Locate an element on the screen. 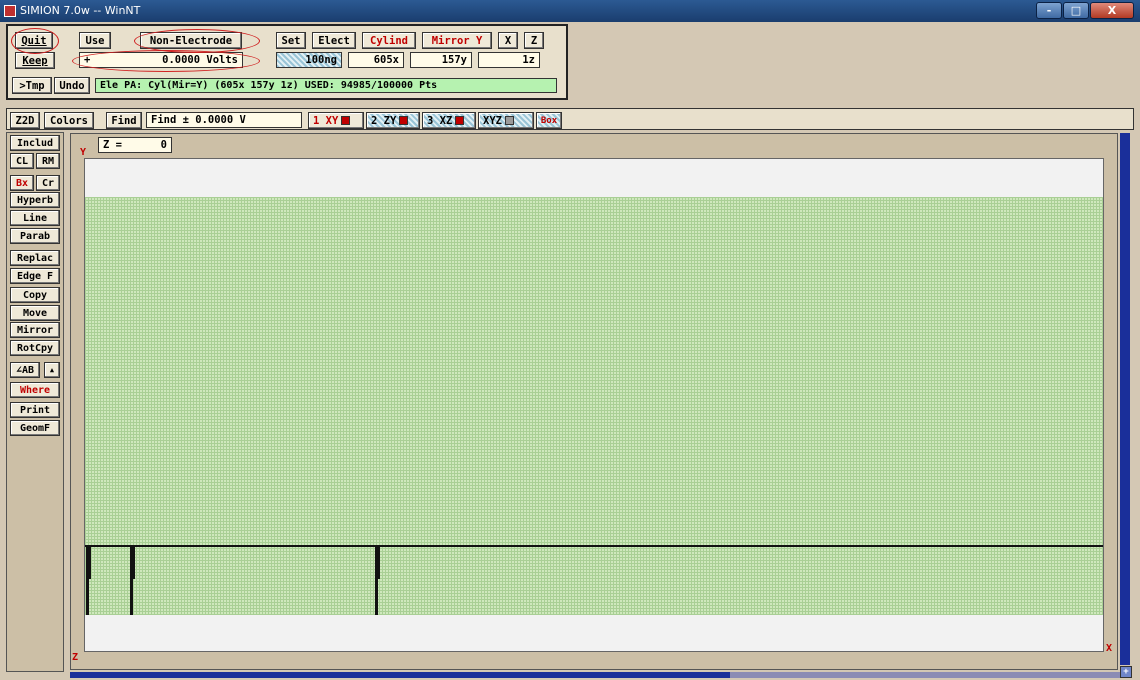  where-button: Where is located at coordinates (35, 390).